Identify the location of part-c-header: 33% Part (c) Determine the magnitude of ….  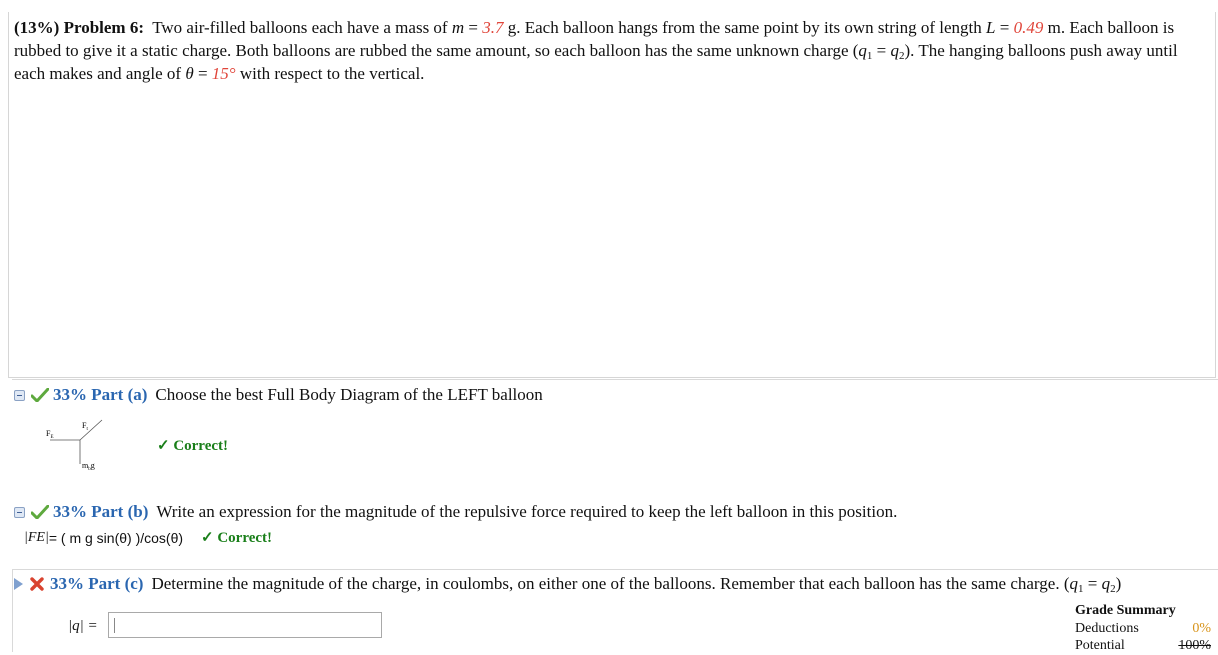
(567, 584).